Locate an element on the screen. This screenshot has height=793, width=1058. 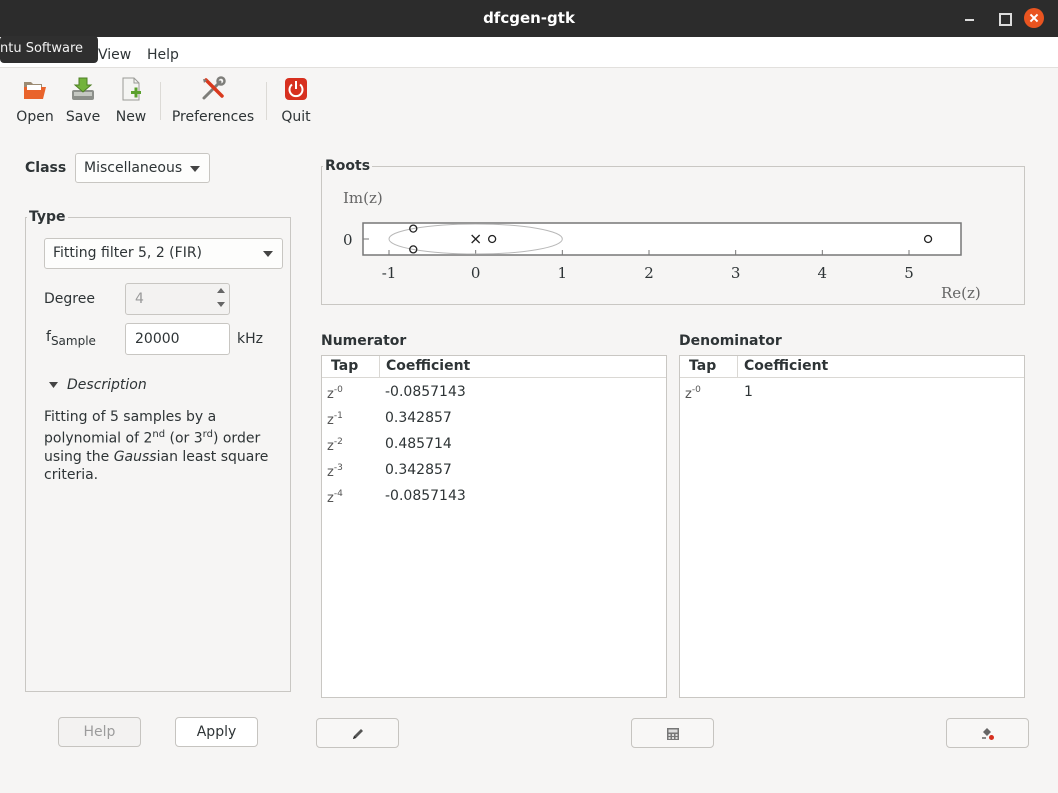
spin-down-icon is located at coordinates (221, 304).